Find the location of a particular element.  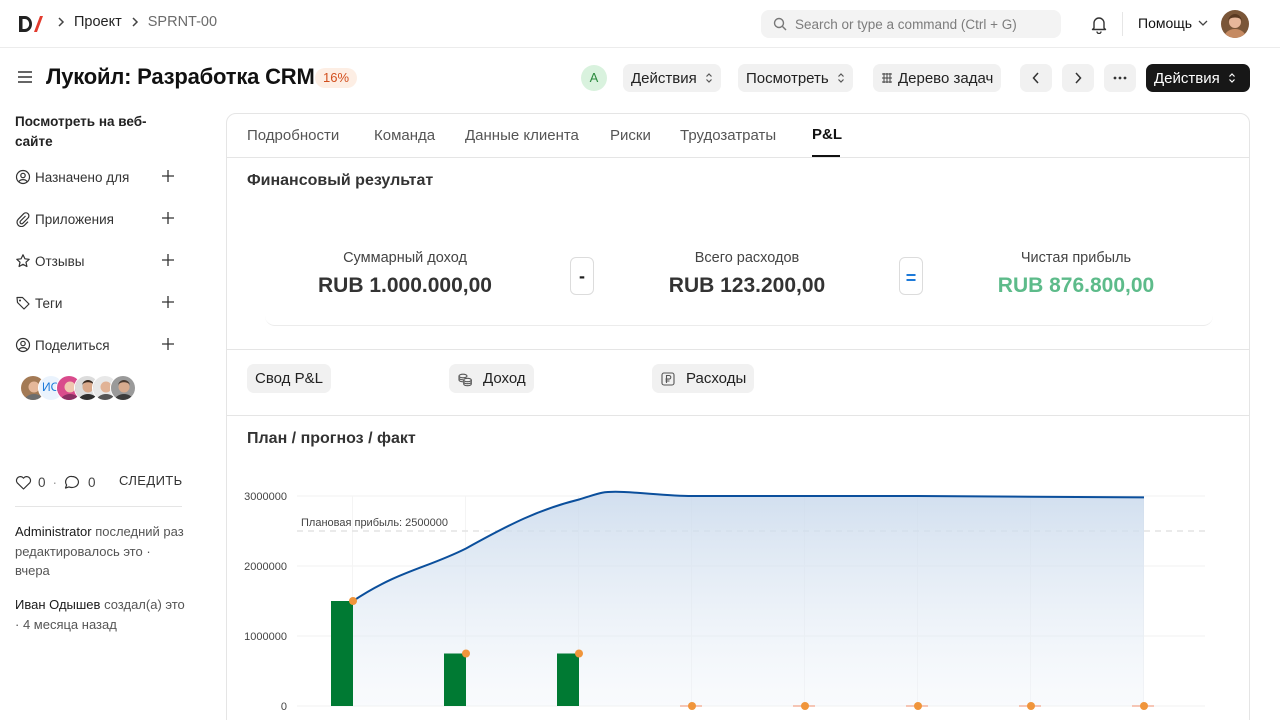

income-button: Доход is located at coordinates (491, 378).